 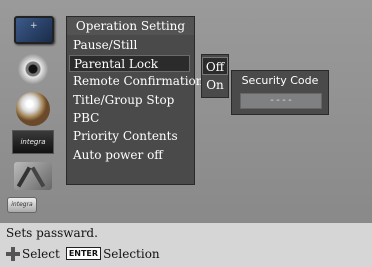 I want to click on key-help: Select ENTER Selection, so click(x=83, y=253).